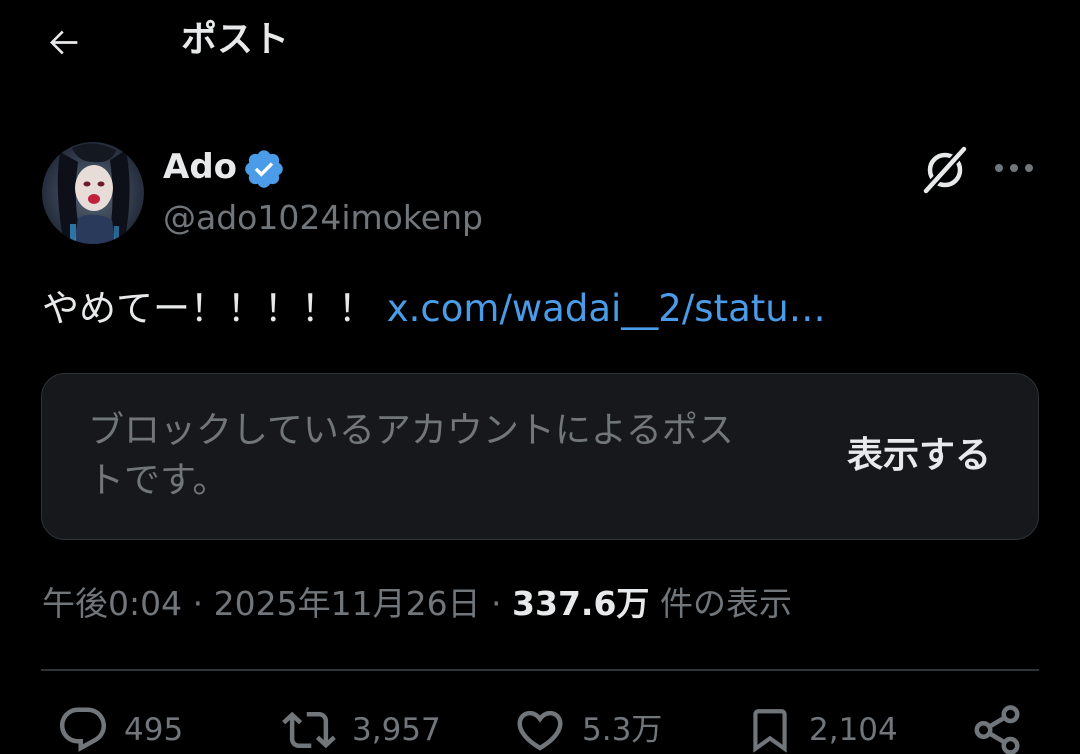  What do you see at coordinates (323, 218) in the screenshot?
I see `author-handle: @ado1024imokenp` at bounding box center [323, 218].